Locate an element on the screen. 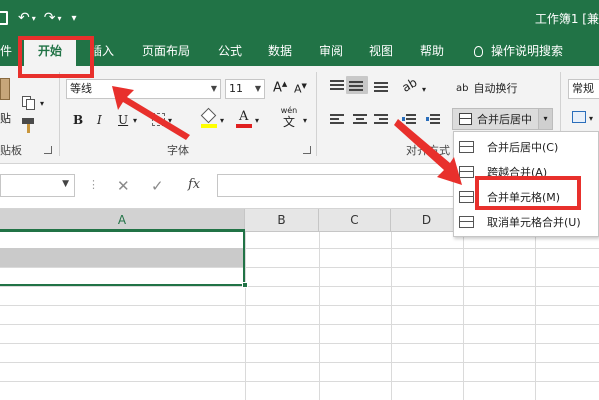 The height and width of the screenshot is (400, 599). annotation-arrows is located at coordinates (287, 135).